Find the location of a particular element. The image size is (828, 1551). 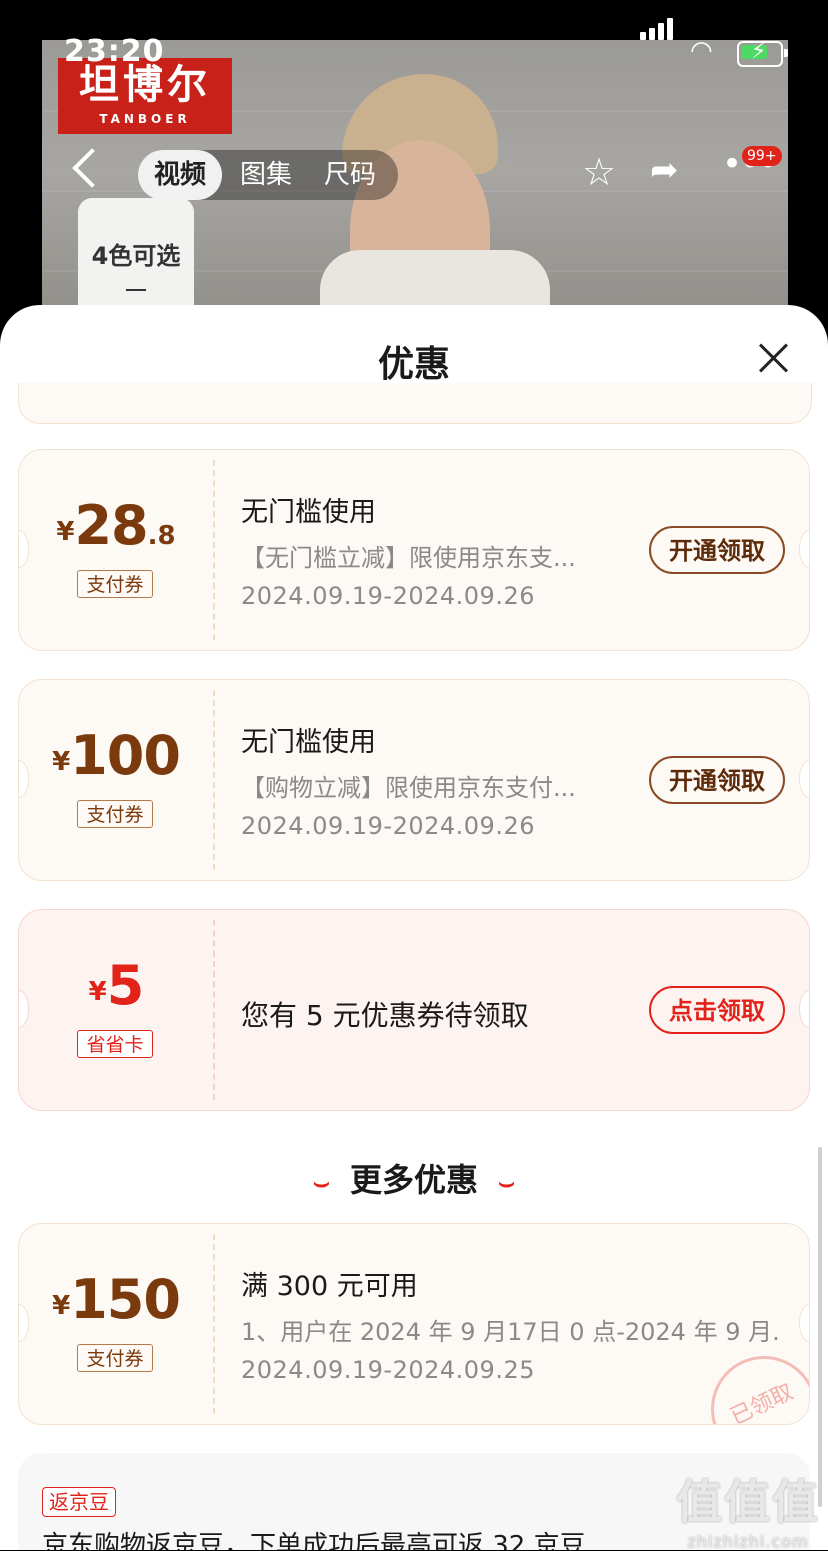

tab-gallery: 图集 is located at coordinates (266, 175).